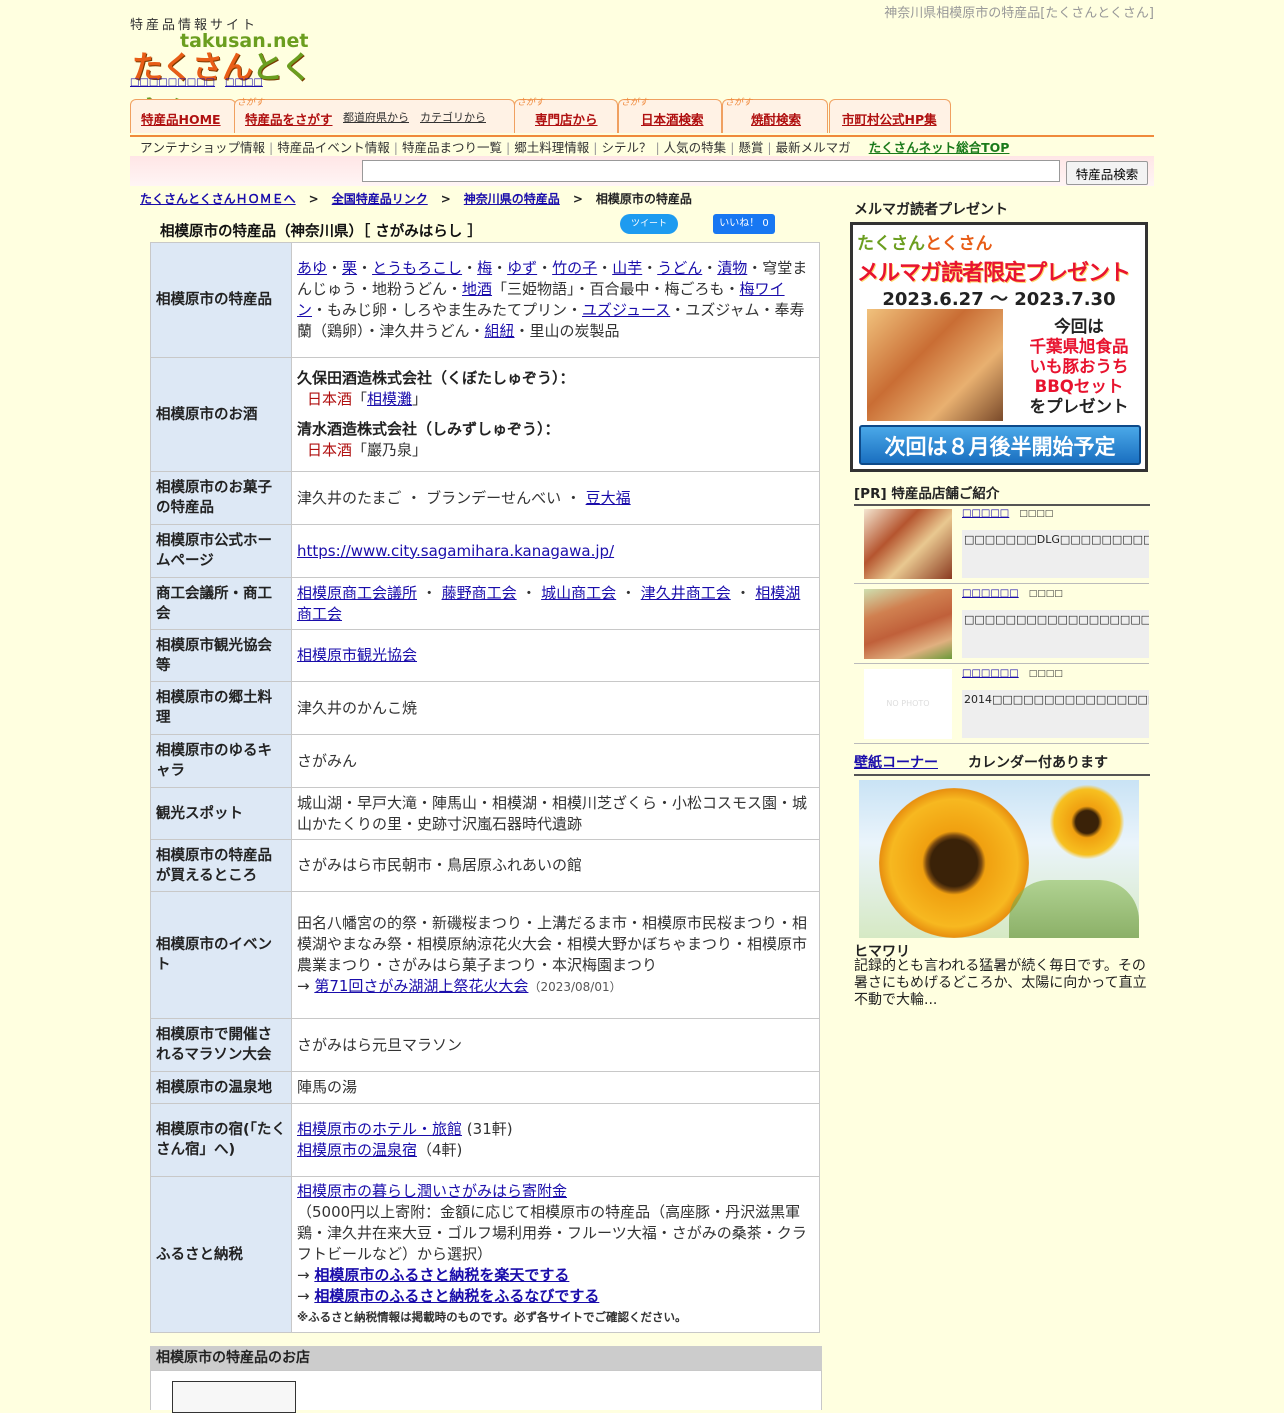 Image resolution: width=1284 pixels, height=1413 pixels. What do you see at coordinates (1002, 764) in the screenshot?
I see `wallpaper-heading: 壁紙コーナー カレンダー付あります` at bounding box center [1002, 764].